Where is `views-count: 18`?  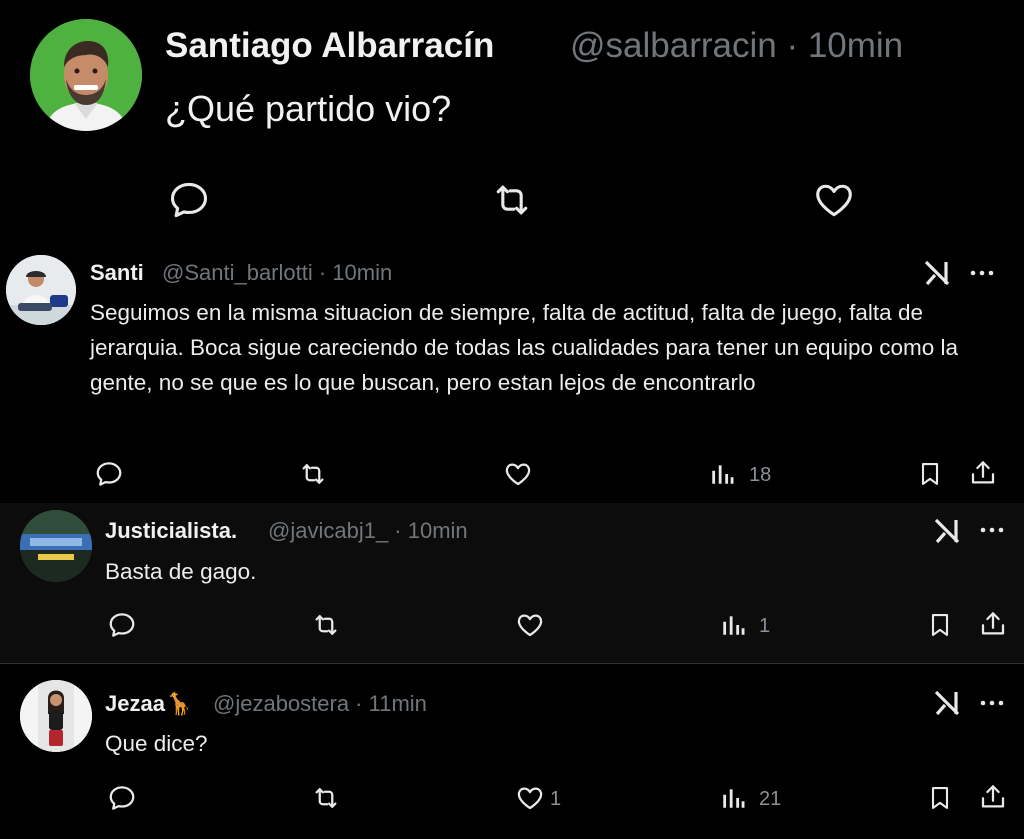
views-count: 18 is located at coordinates (760, 475).